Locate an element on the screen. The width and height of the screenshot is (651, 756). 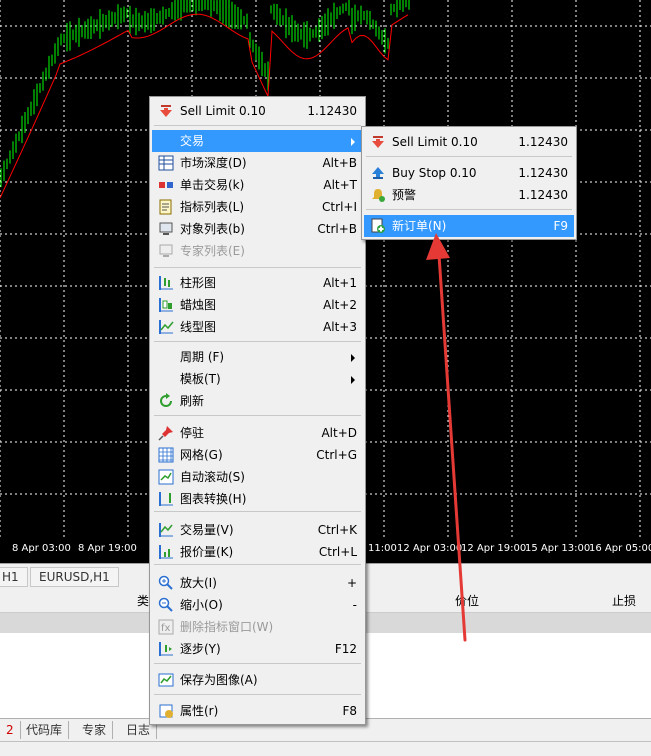
one-click-trading-icon is located at coordinates (166, 185).